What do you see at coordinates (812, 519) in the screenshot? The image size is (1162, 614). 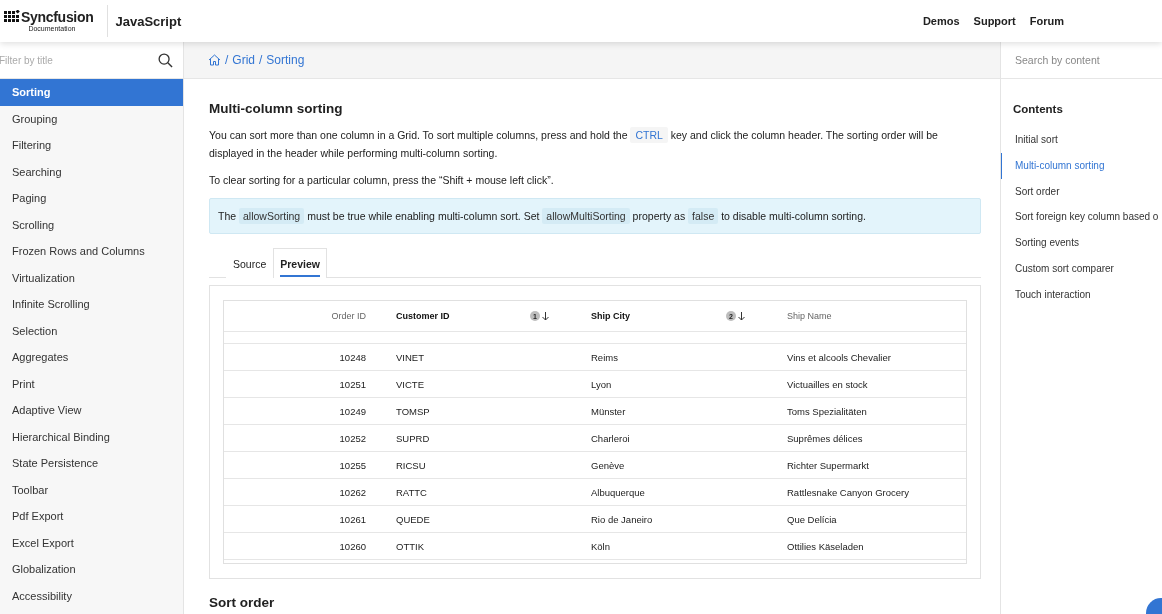 I see `table-cell-text: Que Delícia` at bounding box center [812, 519].